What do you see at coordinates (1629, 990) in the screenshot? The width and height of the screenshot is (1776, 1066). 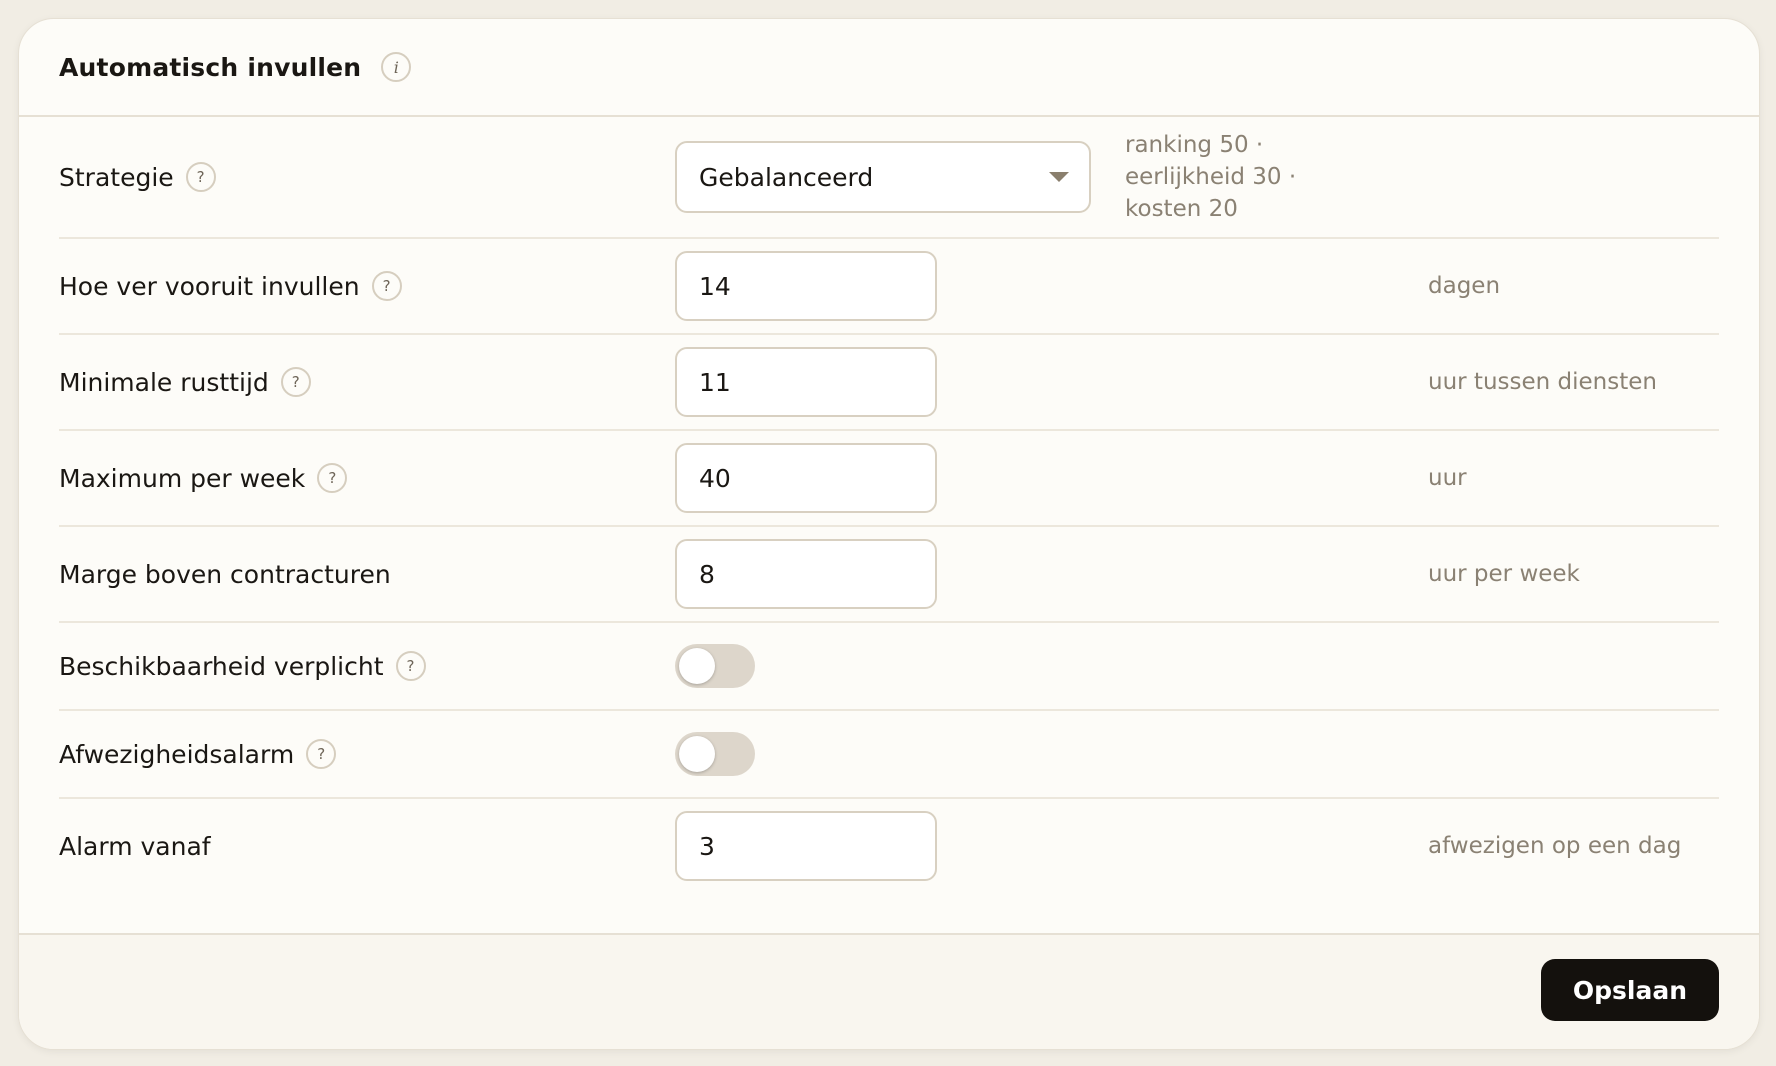 I see `save-button: Opslaan` at bounding box center [1629, 990].